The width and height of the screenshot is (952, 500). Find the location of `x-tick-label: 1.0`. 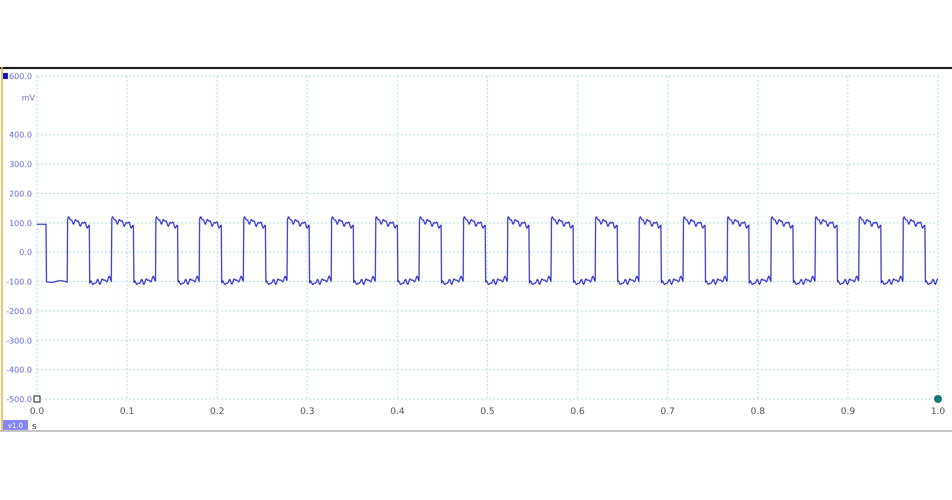

x-tick-label: 1.0 is located at coordinates (938, 412).